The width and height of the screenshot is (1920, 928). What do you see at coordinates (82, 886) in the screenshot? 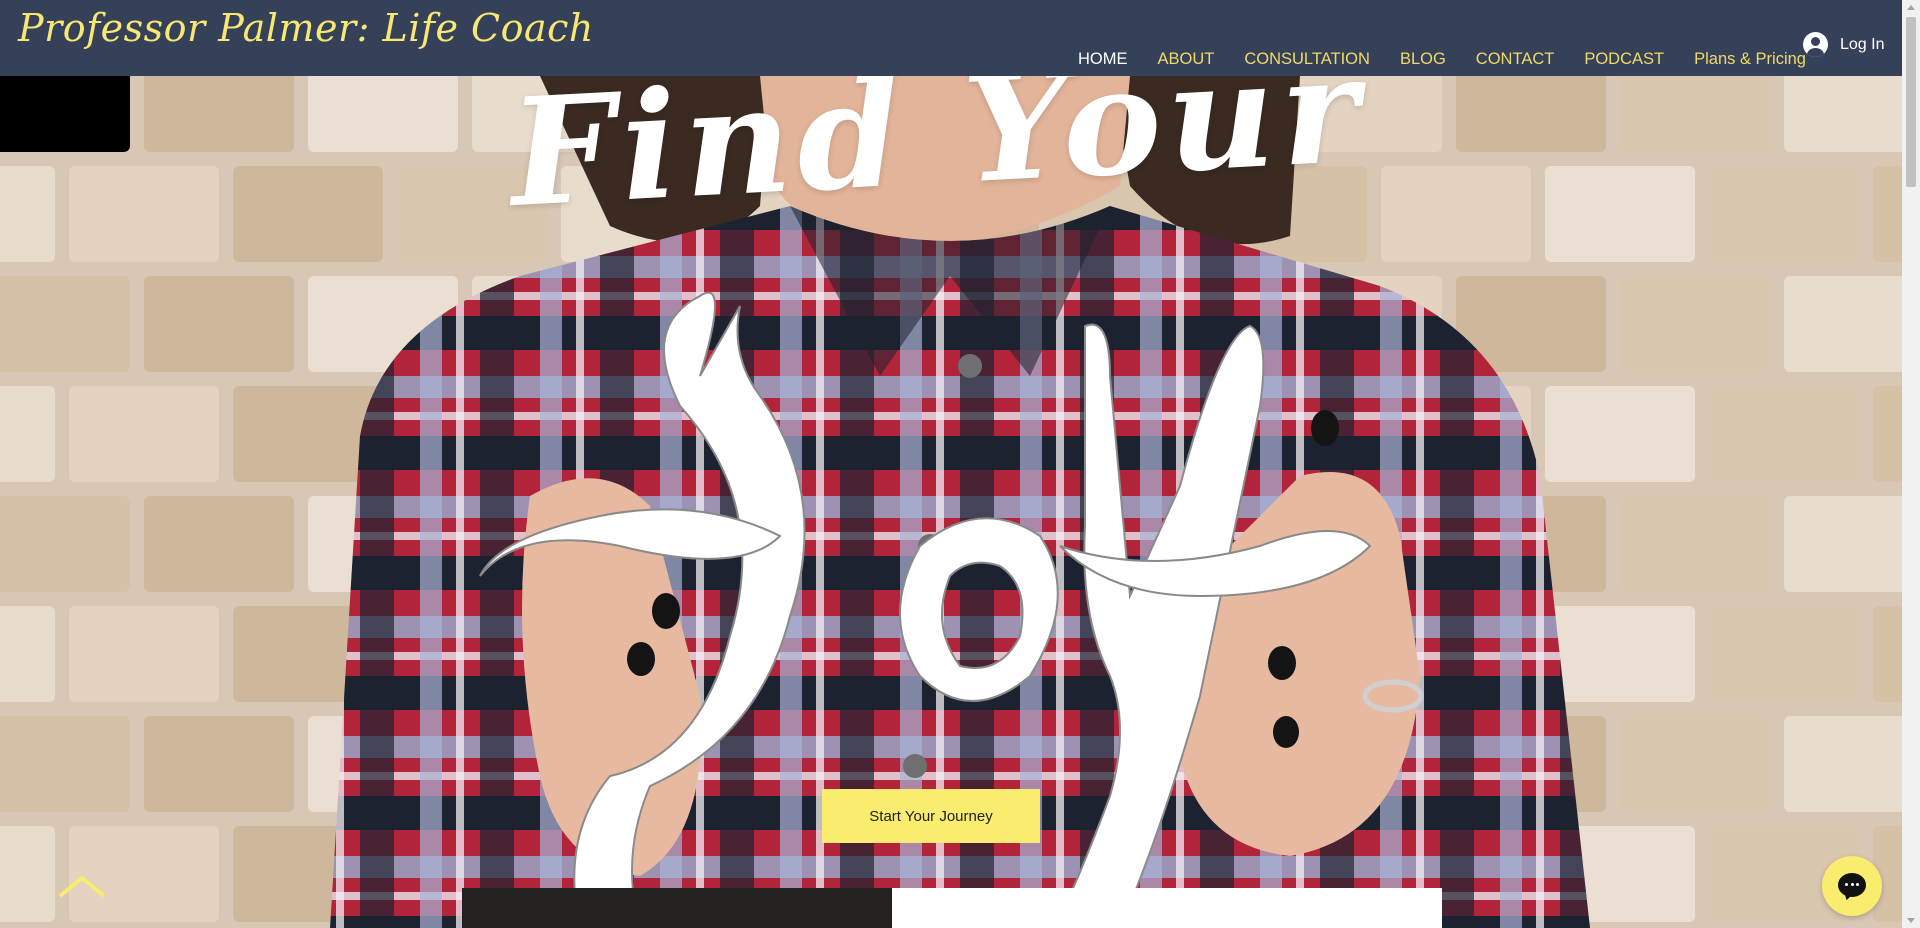
I see `chevron-up-icon` at bounding box center [82, 886].